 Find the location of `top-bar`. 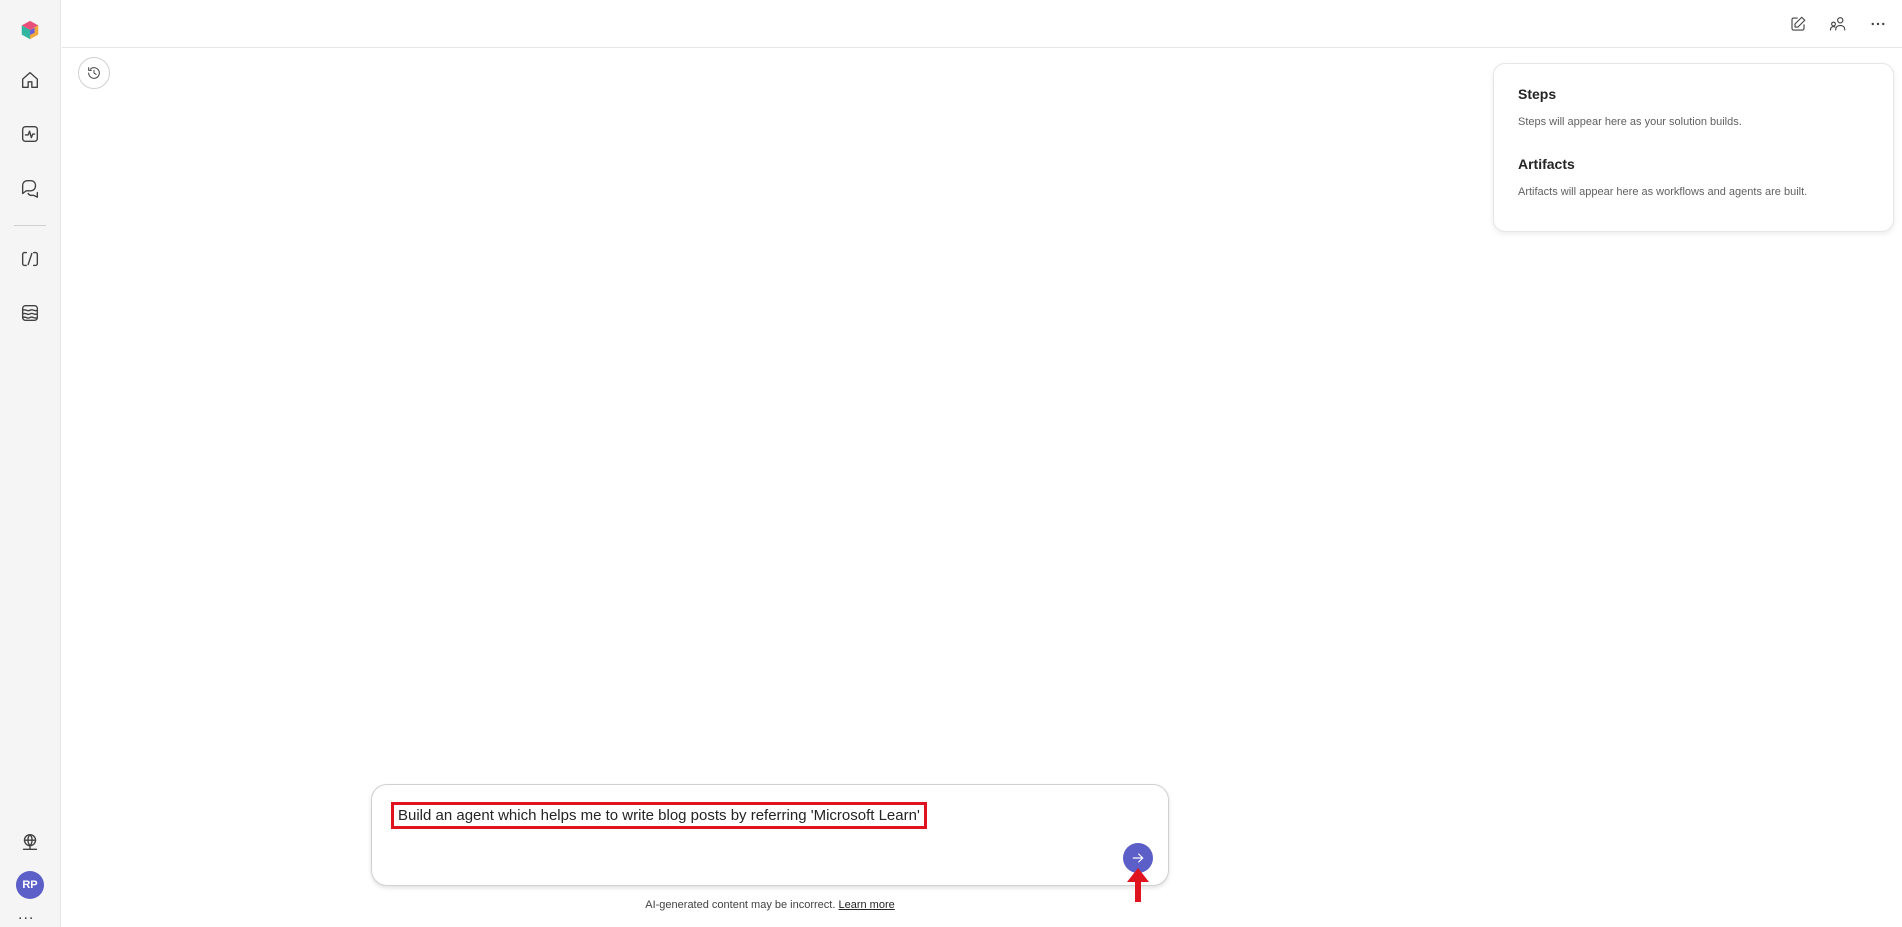

top-bar is located at coordinates (982, 24).